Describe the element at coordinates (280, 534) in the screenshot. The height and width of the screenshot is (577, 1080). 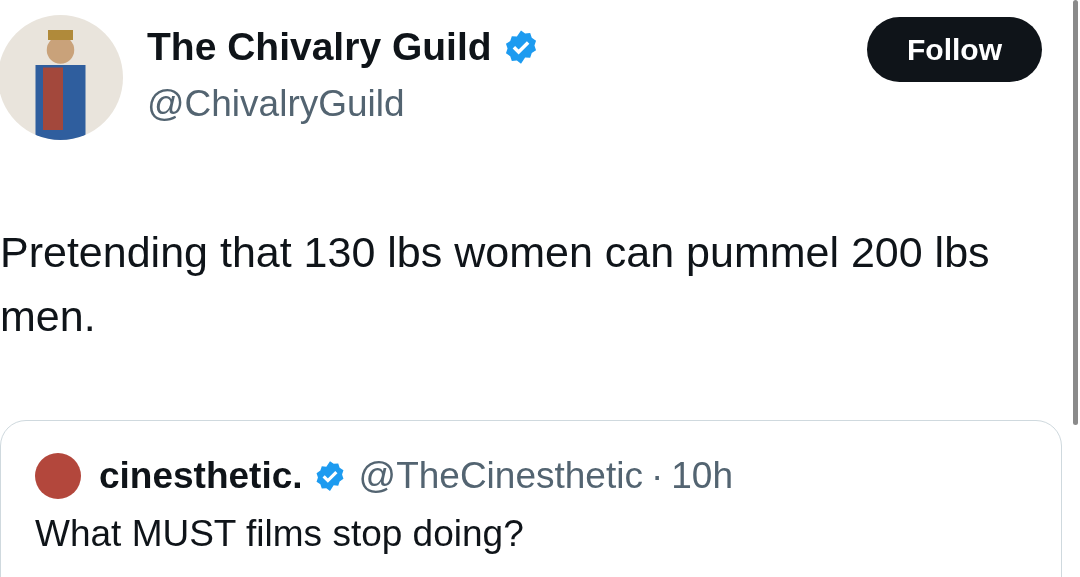
I see `quoted-tweet-text: What MUST films stop doing?` at that location.